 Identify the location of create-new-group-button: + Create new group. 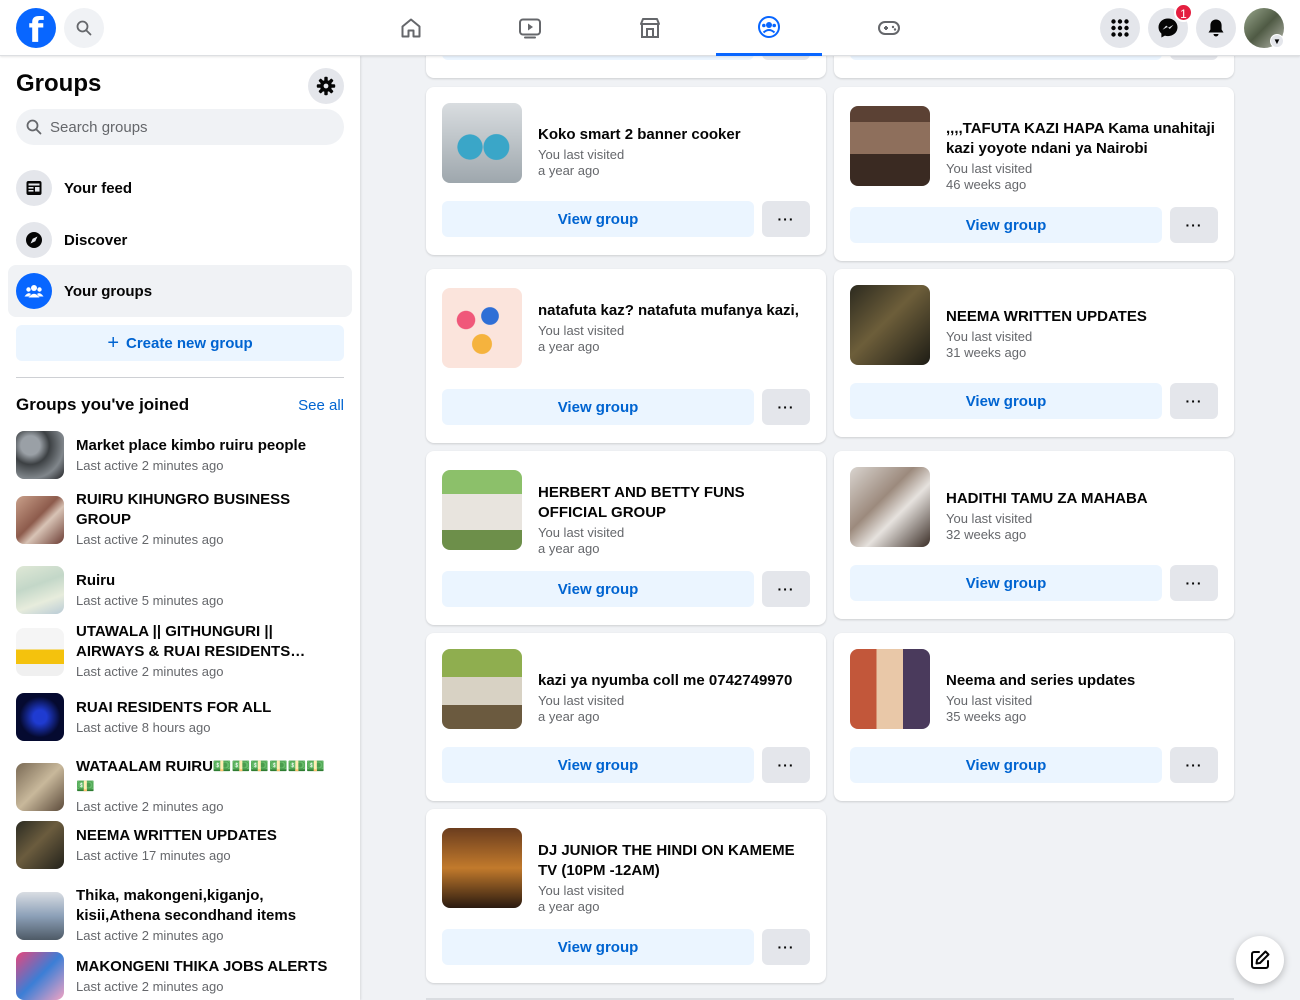
(180, 343).